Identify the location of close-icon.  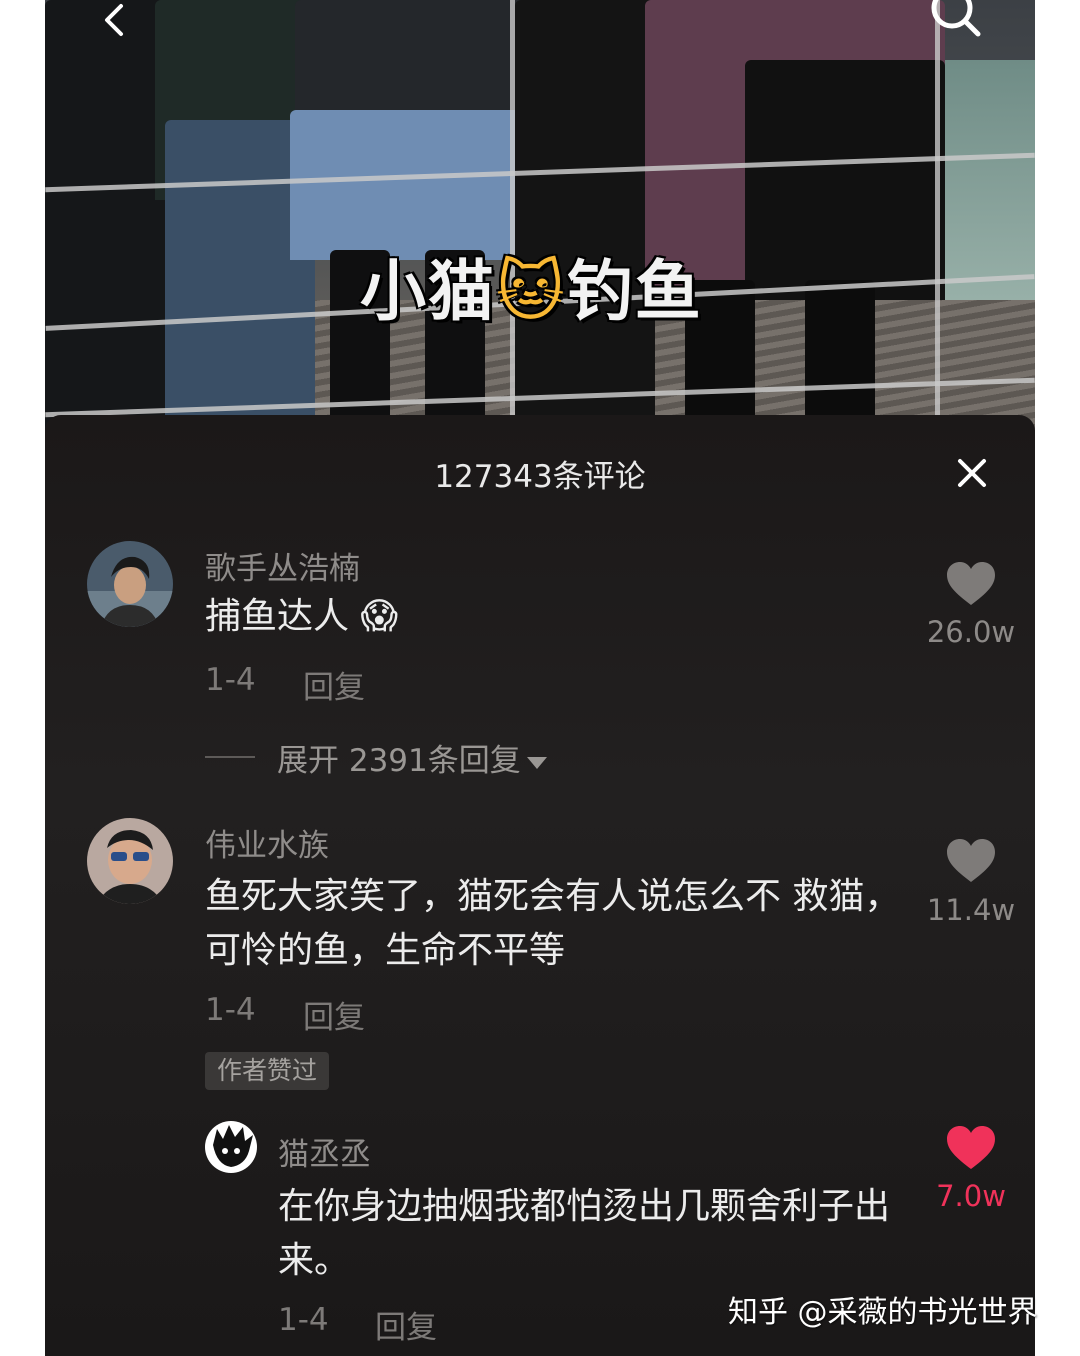
(972, 473).